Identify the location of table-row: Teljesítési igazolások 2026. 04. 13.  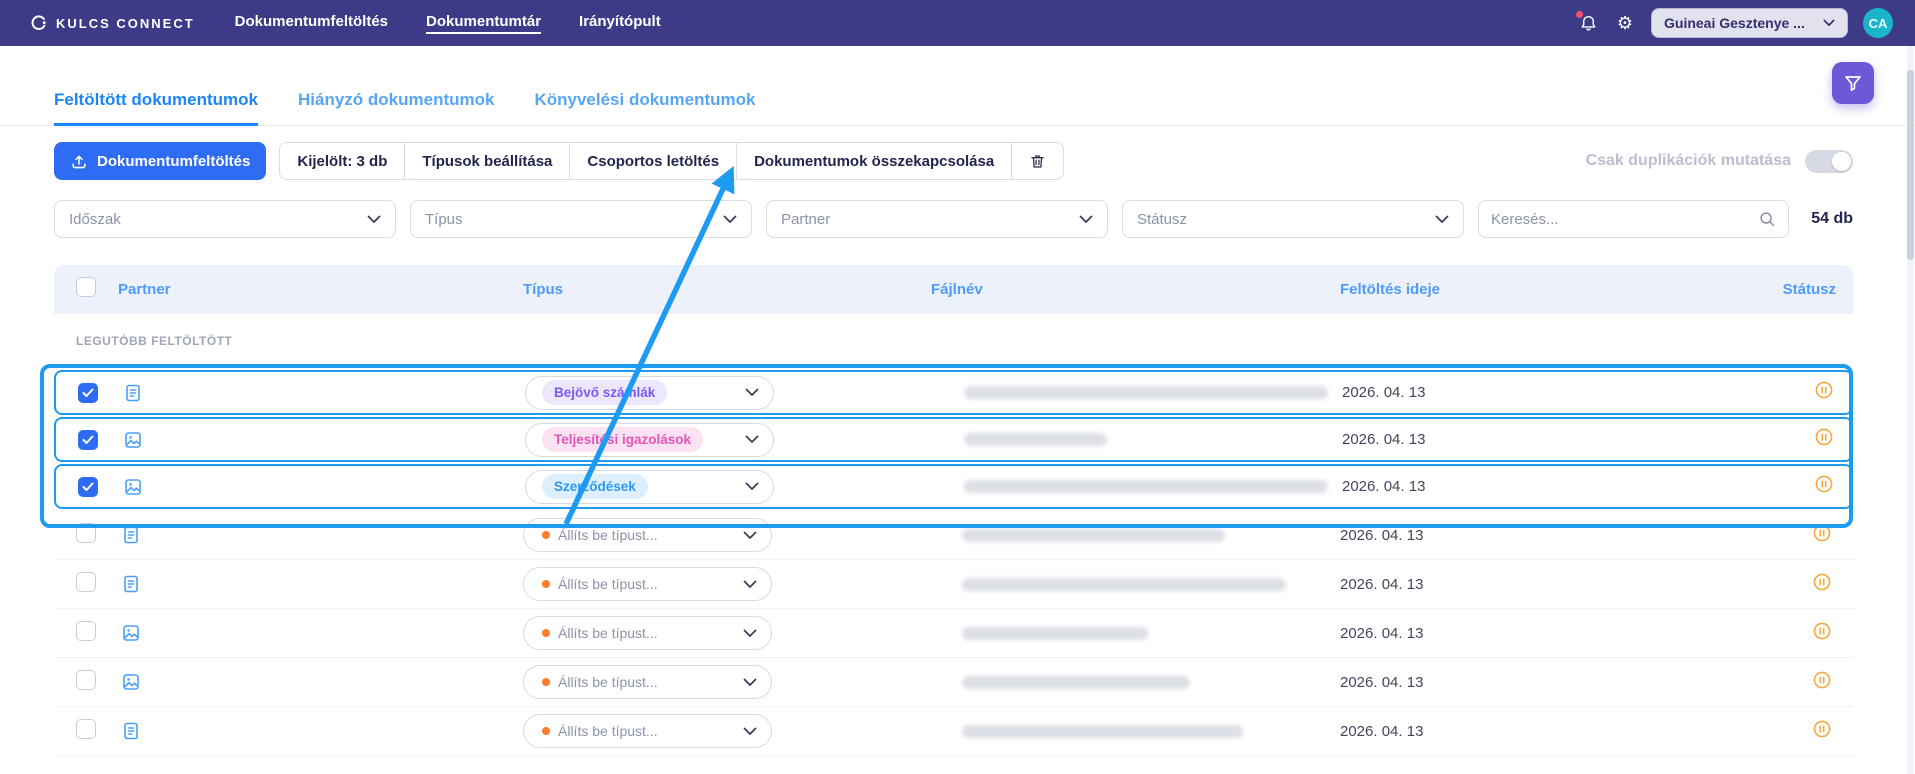
(953, 439).